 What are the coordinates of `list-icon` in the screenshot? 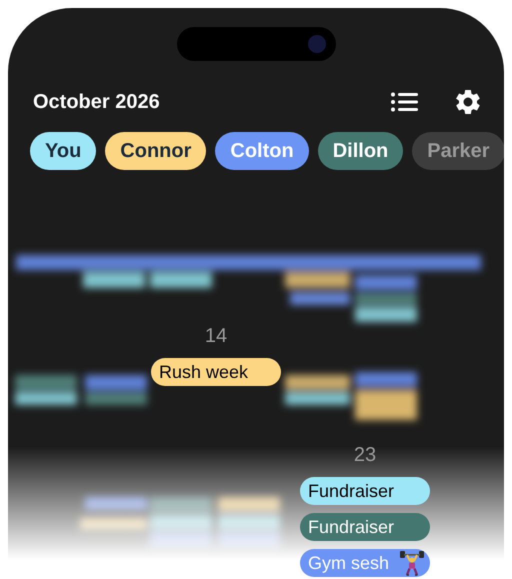 It's located at (404, 102).